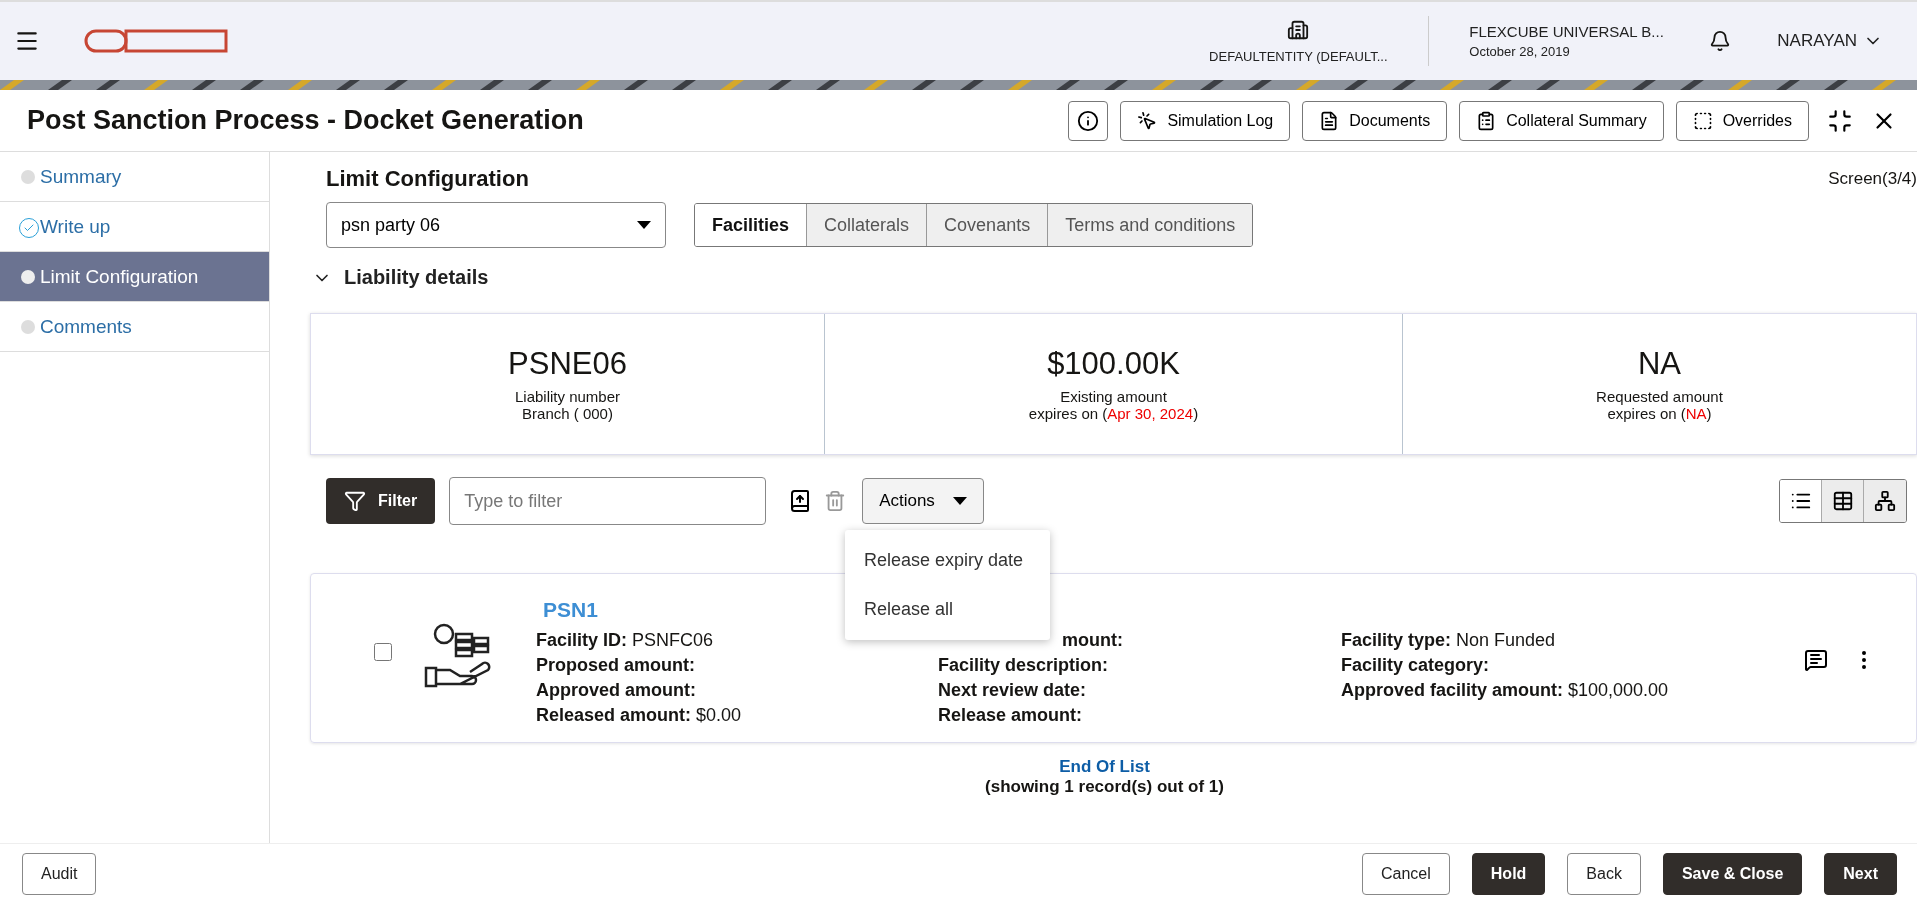  I want to click on facility-field: Release amount:, so click(1010, 715).